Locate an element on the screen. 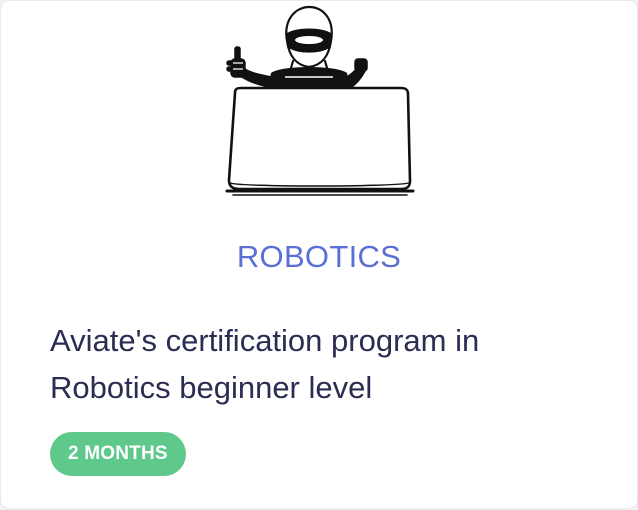 This screenshot has width=638, height=510. duration-badge: 2 MONTHS is located at coordinates (118, 454).